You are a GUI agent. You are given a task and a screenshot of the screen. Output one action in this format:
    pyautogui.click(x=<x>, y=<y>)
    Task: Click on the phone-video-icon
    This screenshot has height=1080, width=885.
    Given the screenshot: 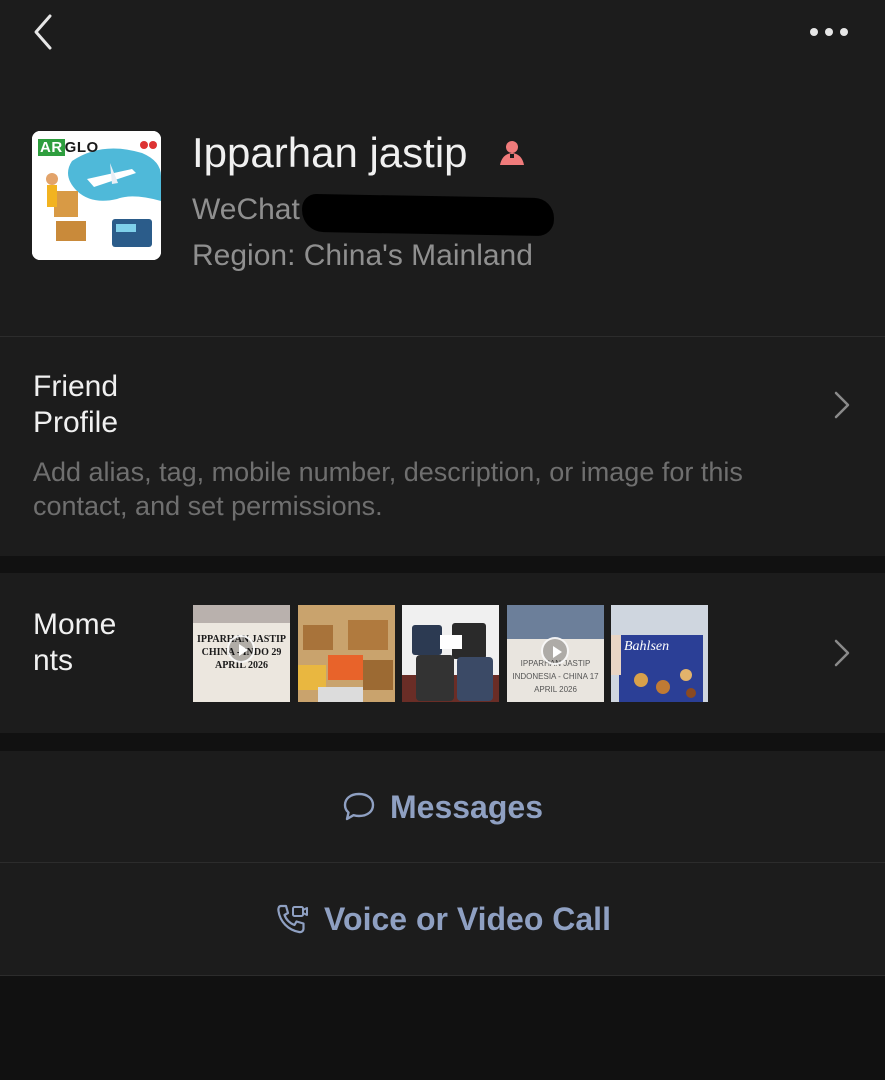 What is the action you would take?
    pyautogui.click(x=293, y=919)
    